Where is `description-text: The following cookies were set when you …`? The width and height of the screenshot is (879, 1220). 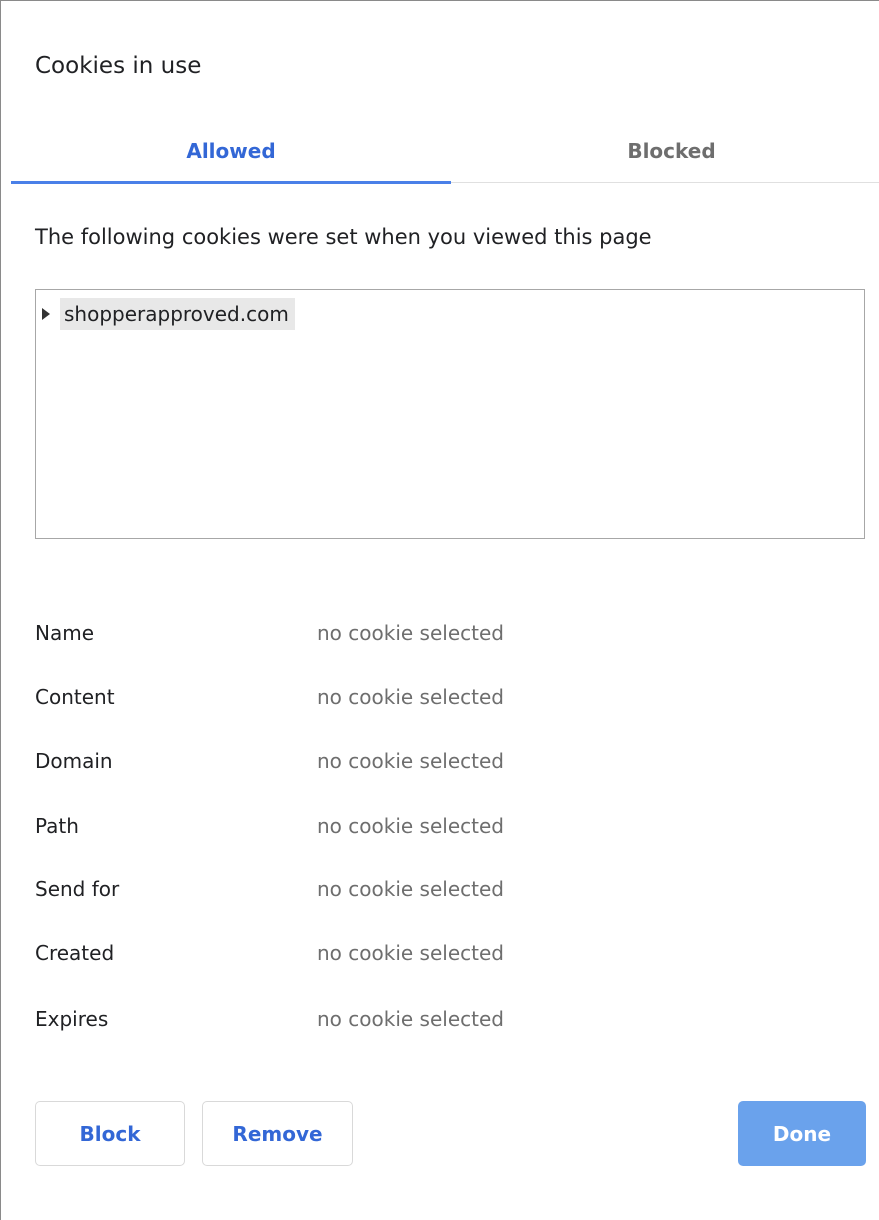
description-text: The following cookies were set when you … is located at coordinates (343, 237).